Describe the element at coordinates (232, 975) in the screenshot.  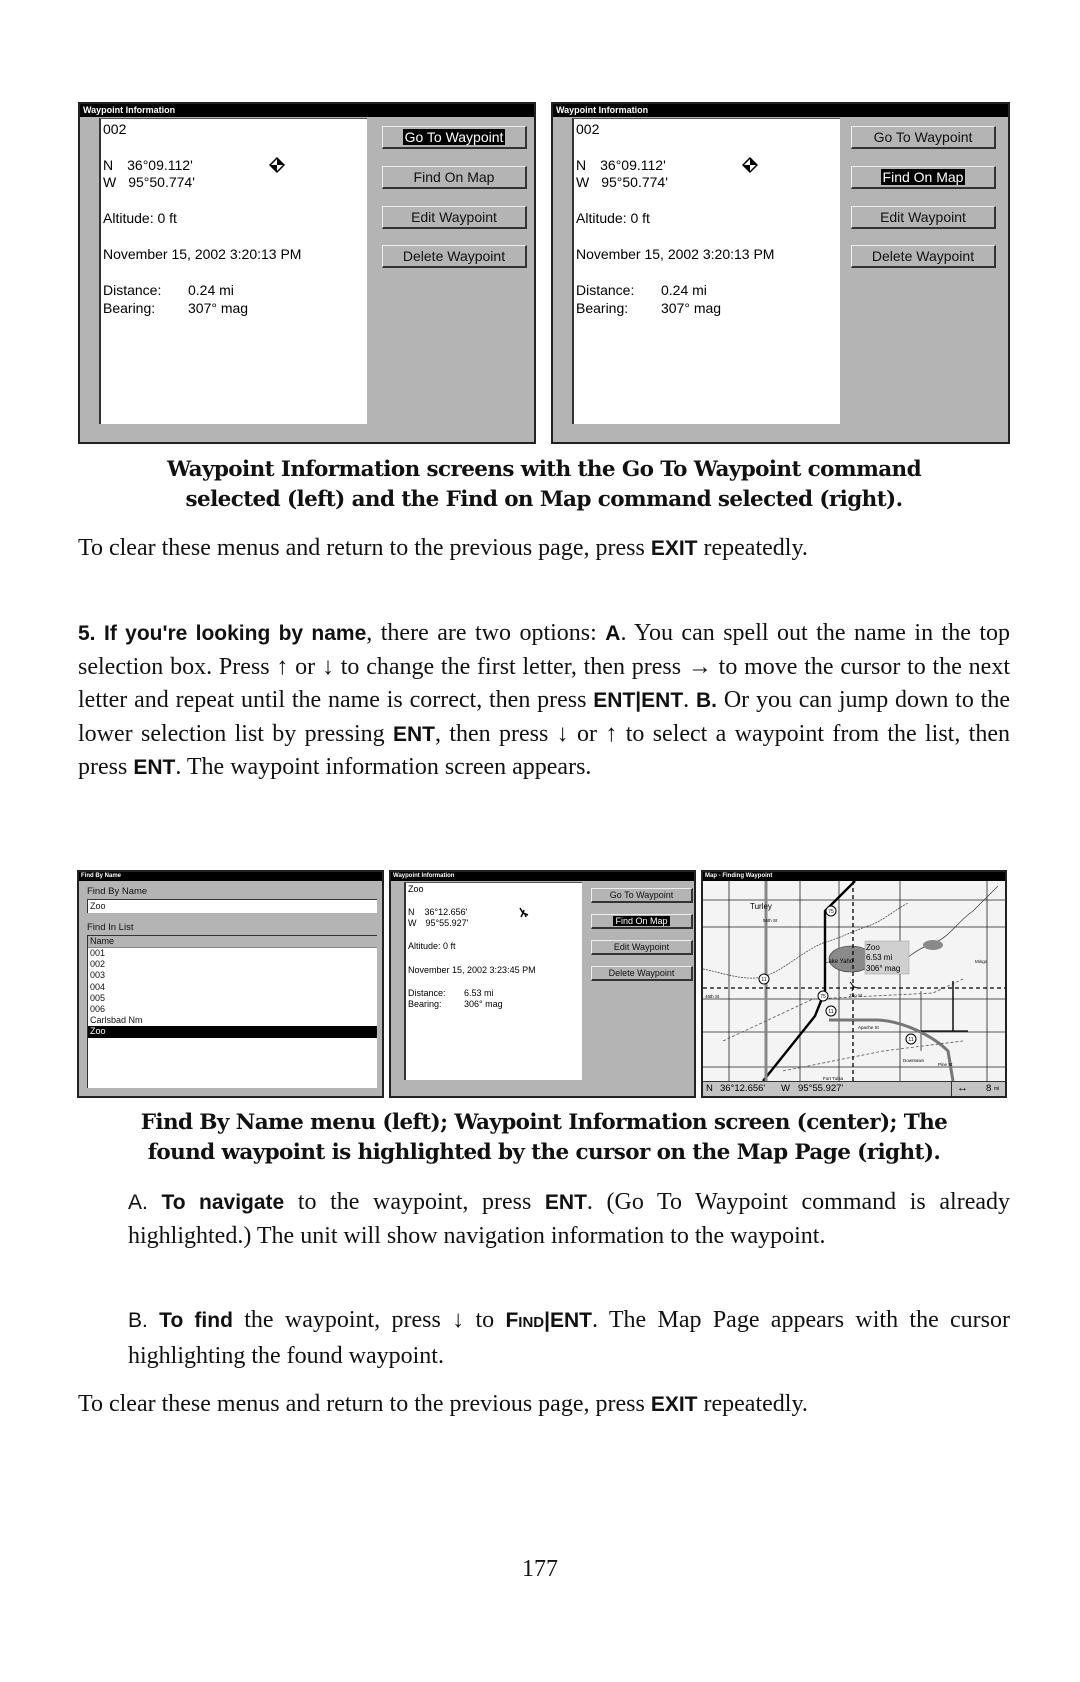
I see `list-item: 003` at that location.